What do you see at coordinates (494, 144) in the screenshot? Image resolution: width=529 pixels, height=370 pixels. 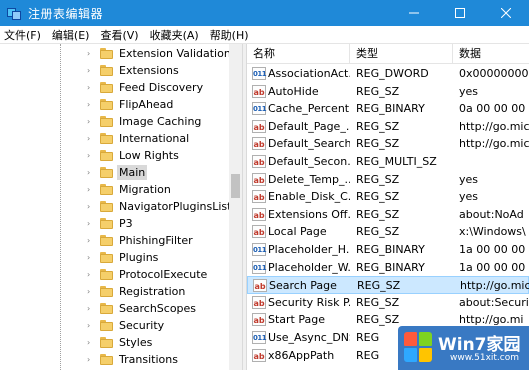 I see `value-data: http://go.mic` at bounding box center [494, 144].